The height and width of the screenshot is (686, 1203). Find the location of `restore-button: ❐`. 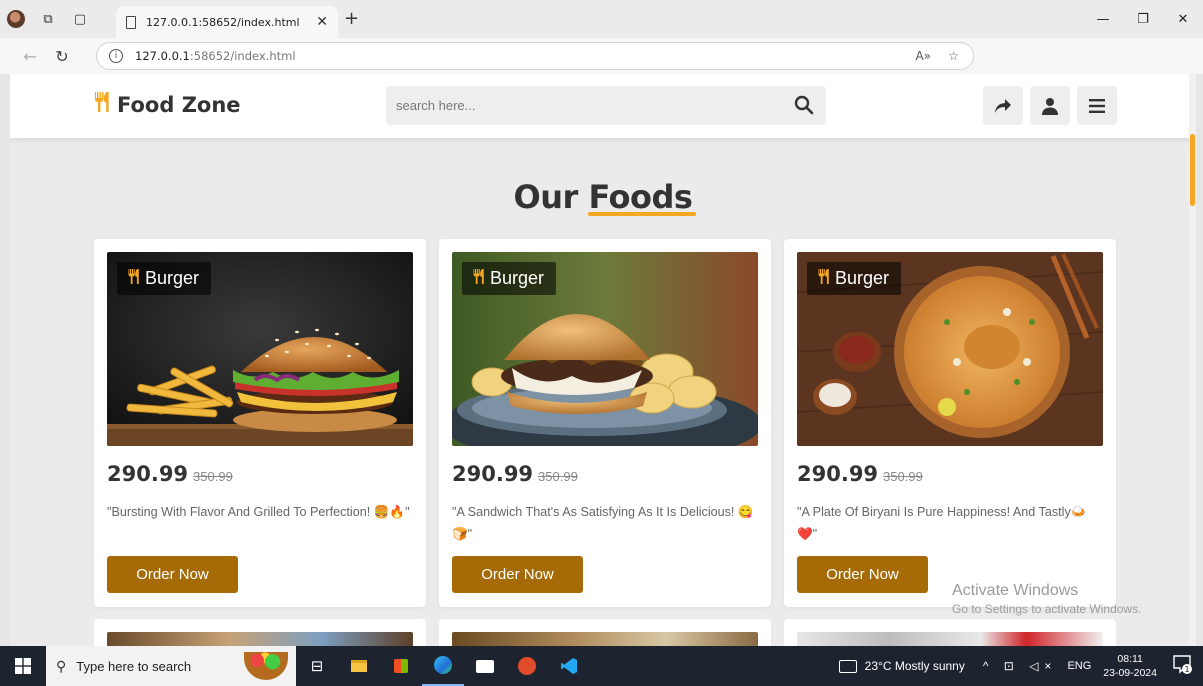

restore-button: ❐ is located at coordinates (1143, 19).